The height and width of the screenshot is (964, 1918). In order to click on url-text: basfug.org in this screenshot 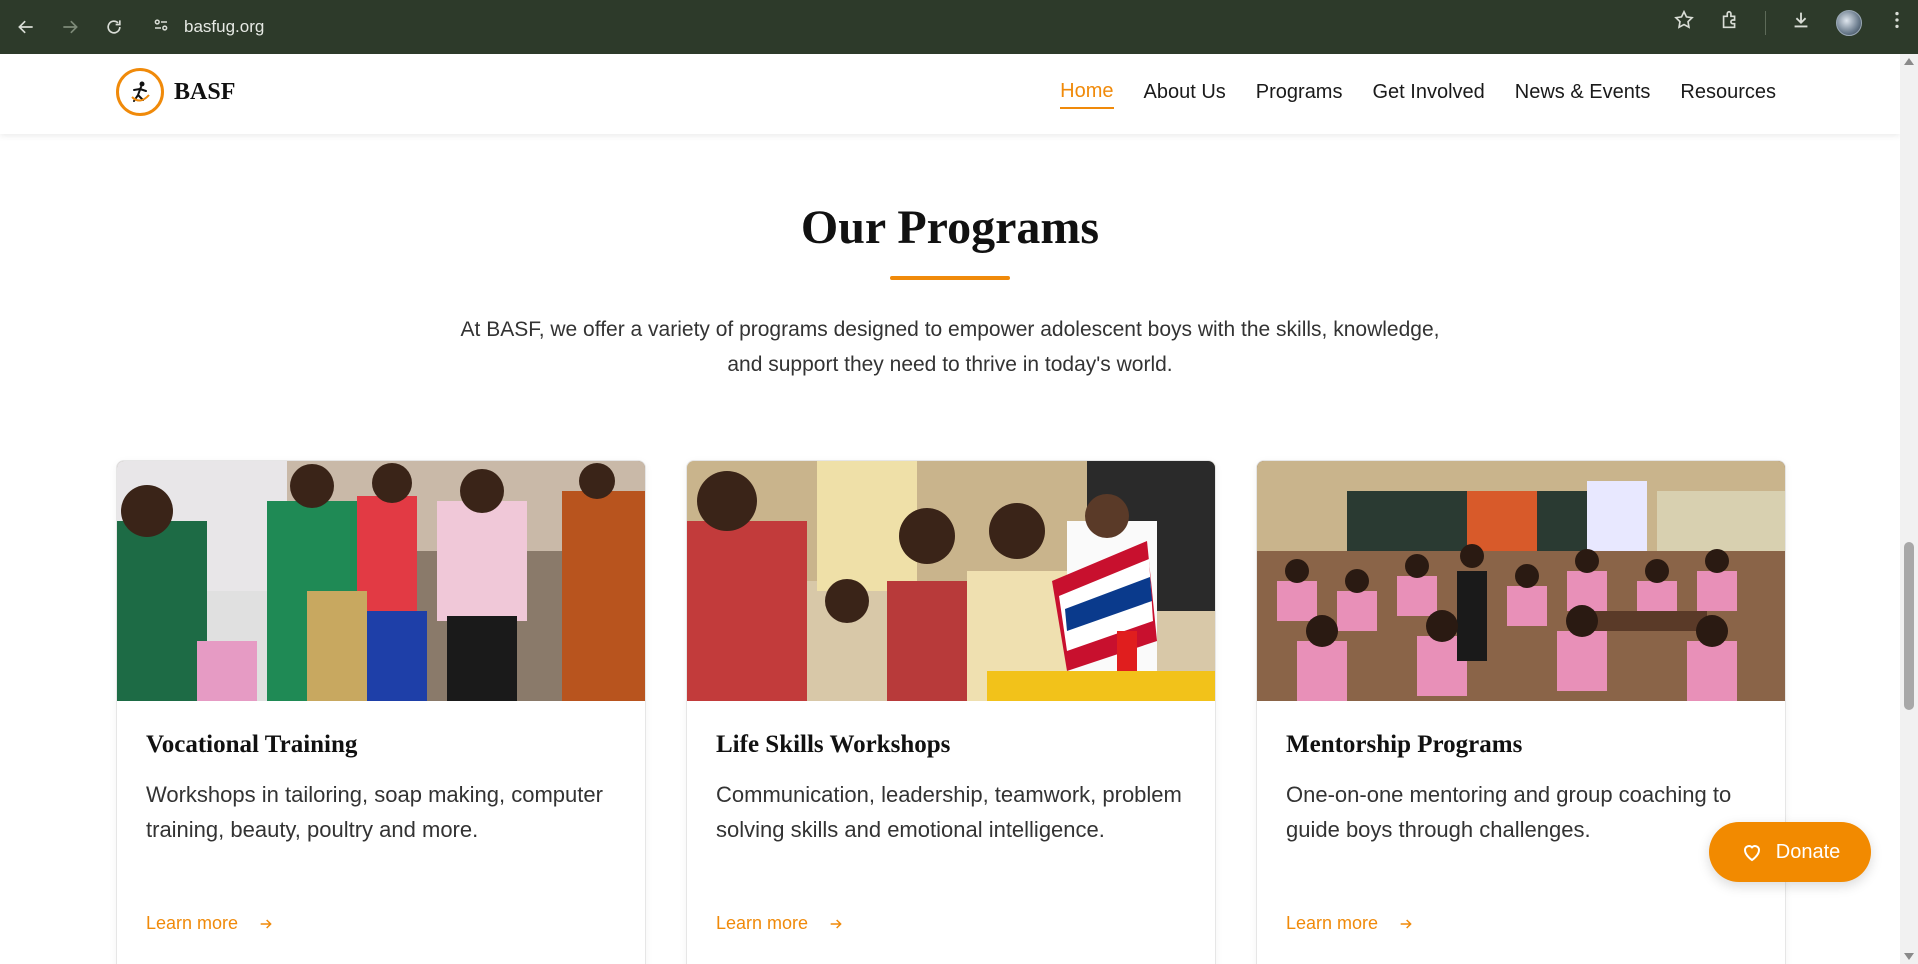, I will do `click(224, 27)`.